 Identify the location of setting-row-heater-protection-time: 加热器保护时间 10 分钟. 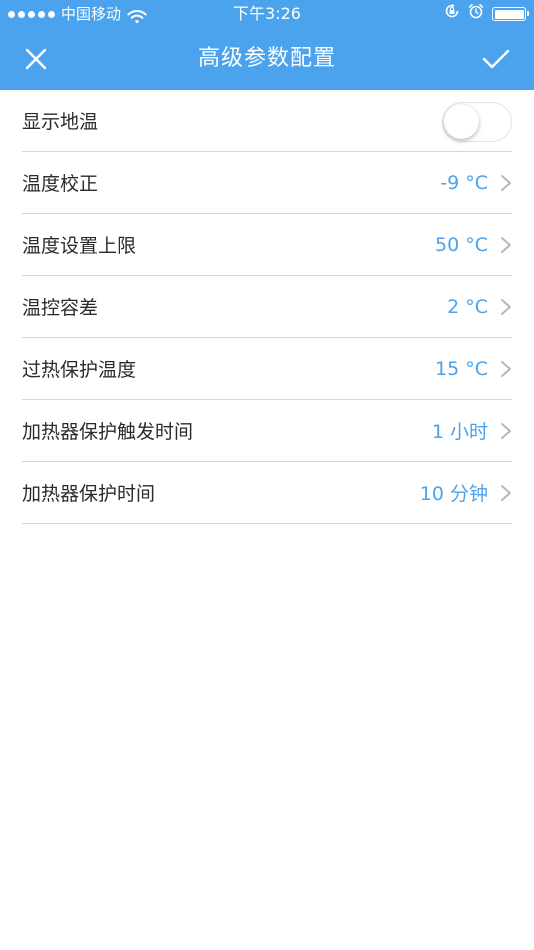
(267, 493).